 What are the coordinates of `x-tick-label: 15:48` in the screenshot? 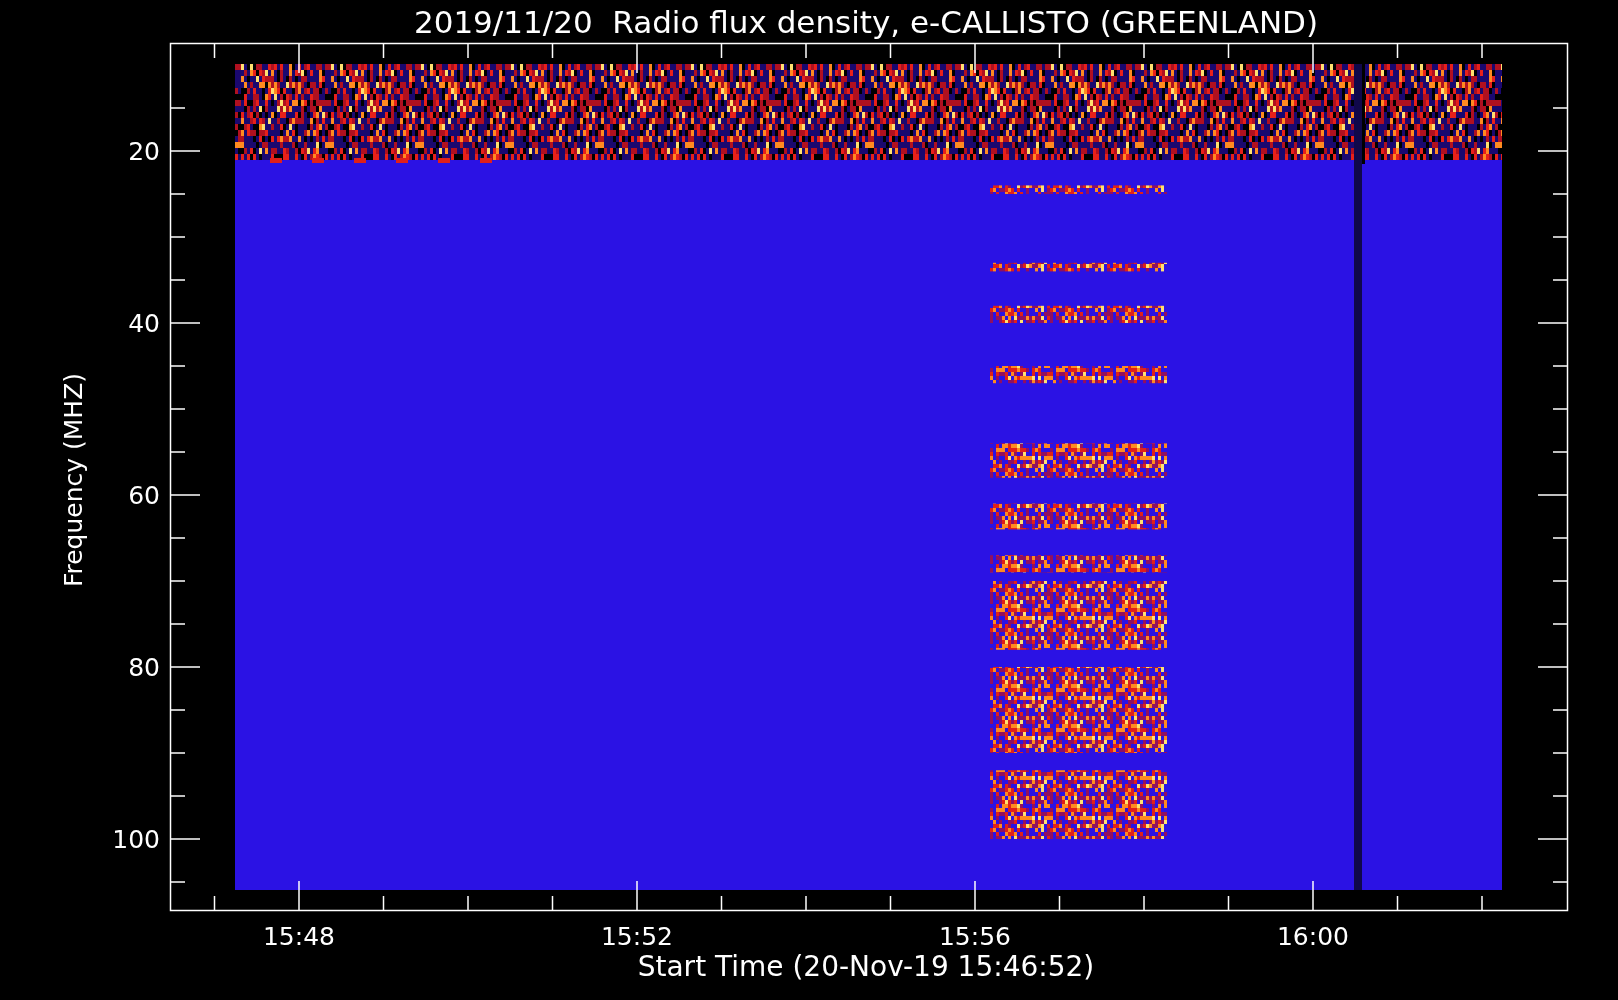 It's located at (299, 936).